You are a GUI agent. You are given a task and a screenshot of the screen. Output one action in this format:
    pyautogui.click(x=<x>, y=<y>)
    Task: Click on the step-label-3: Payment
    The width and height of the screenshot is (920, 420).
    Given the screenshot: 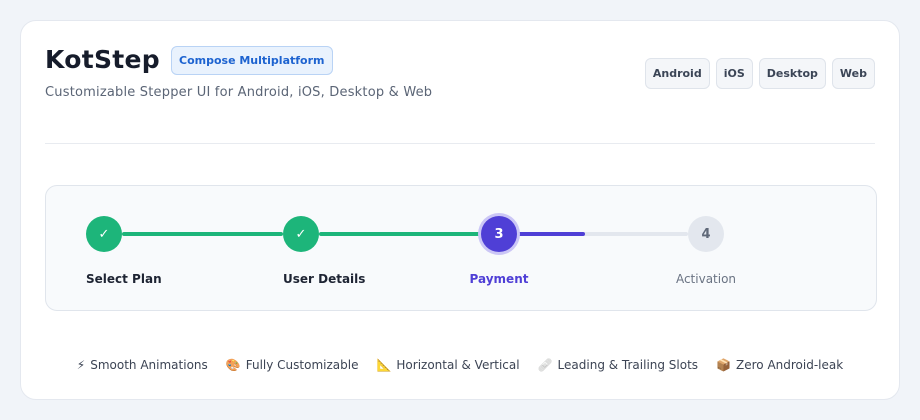 What is the action you would take?
    pyautogui.click(x=499, y=279)
    